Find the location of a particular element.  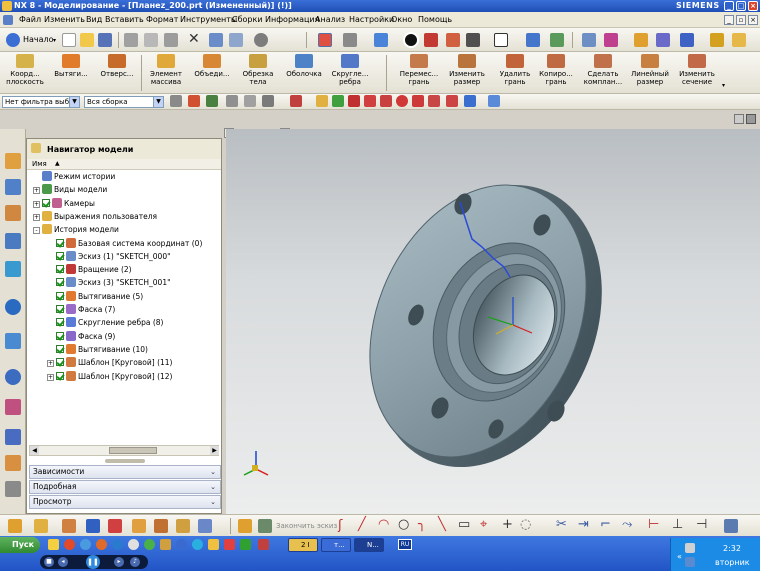

select-all-icon is located at coordinates (296, 101).